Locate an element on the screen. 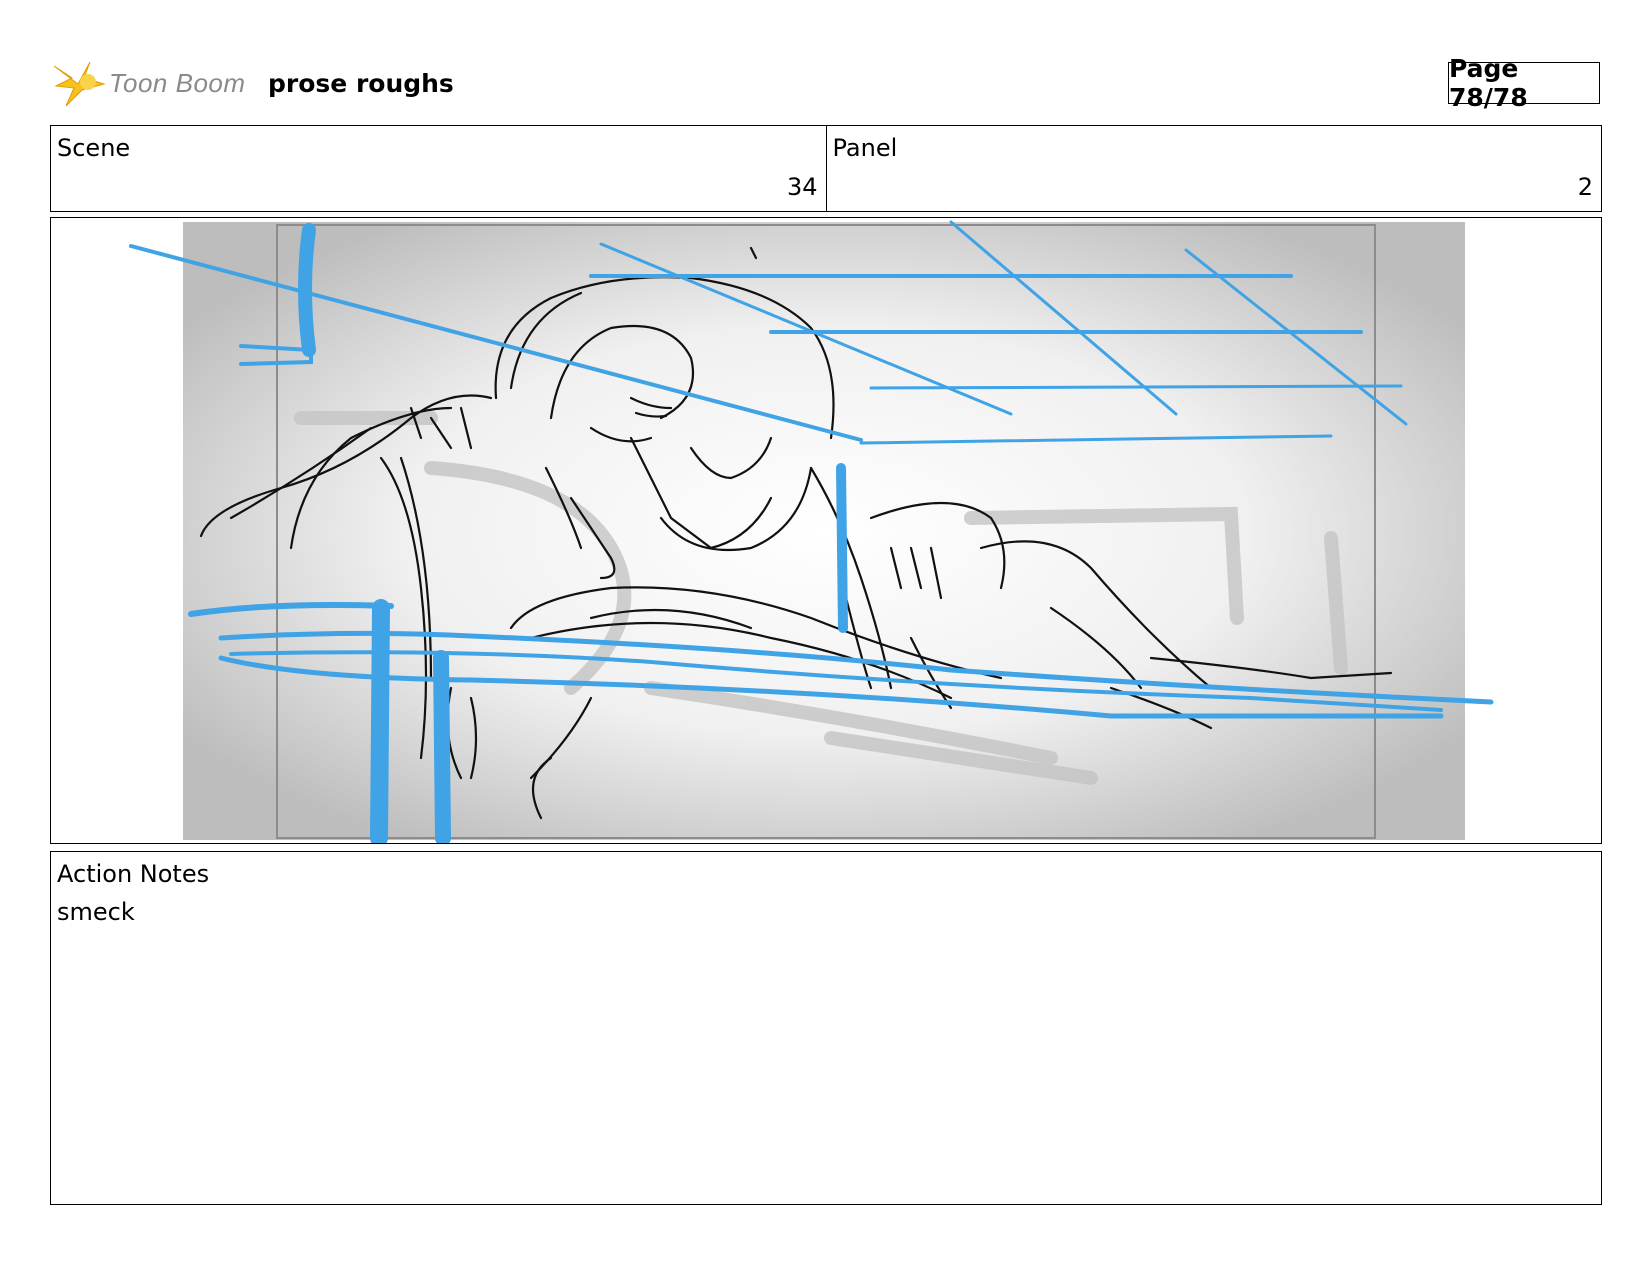 The width and height of the screenshot is (1650, 1275). scene-label: Scene is located at coordinates (94, 148).